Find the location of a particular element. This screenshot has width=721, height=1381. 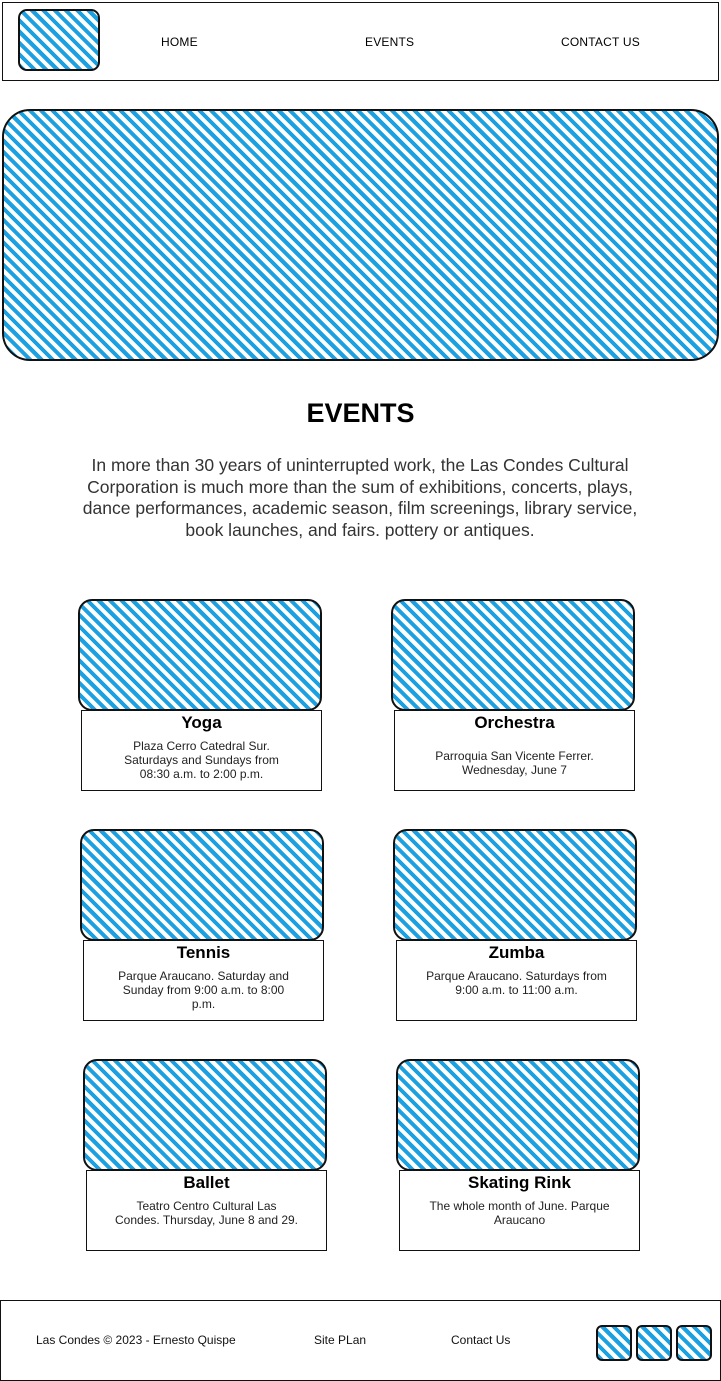

footer-contact-link: Contact Us is located at coordinates (480, 1340).